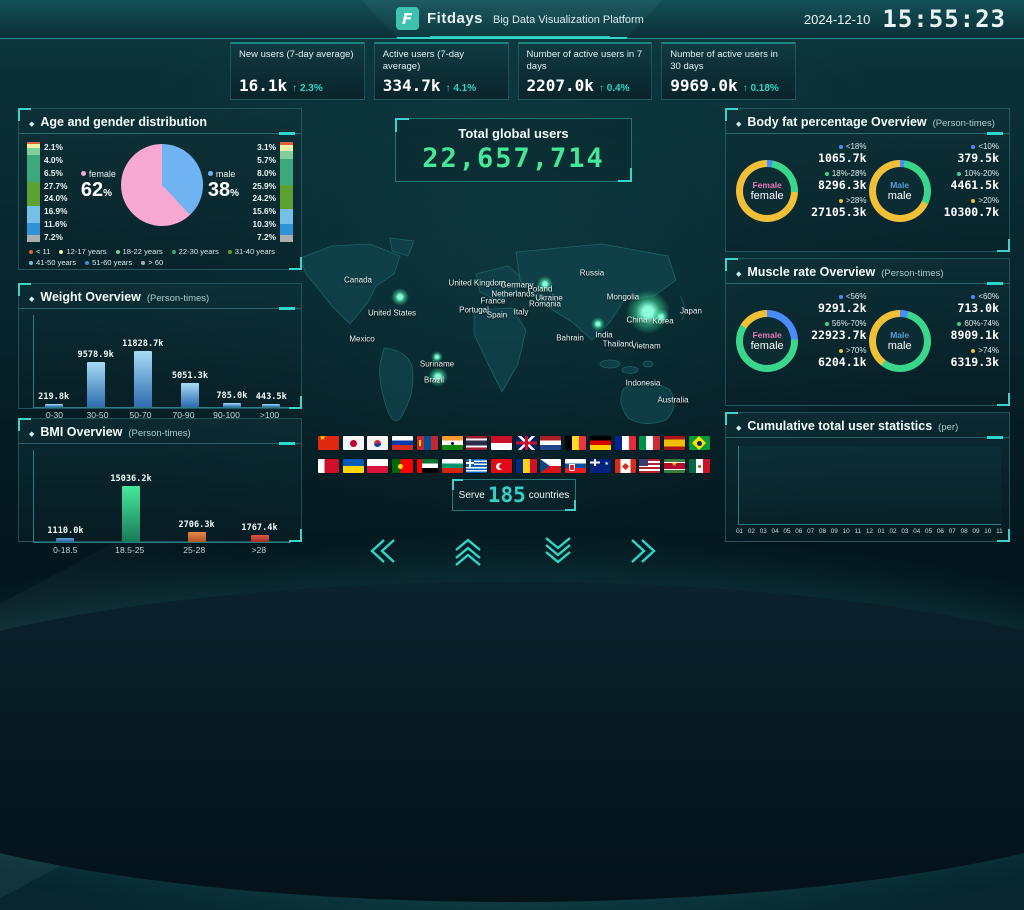 This screenshot has height=910, width=1024. Describe the element at coordinates (190, 361) in the screenshot. I see `bar-cell: 5051.3k` at that location.